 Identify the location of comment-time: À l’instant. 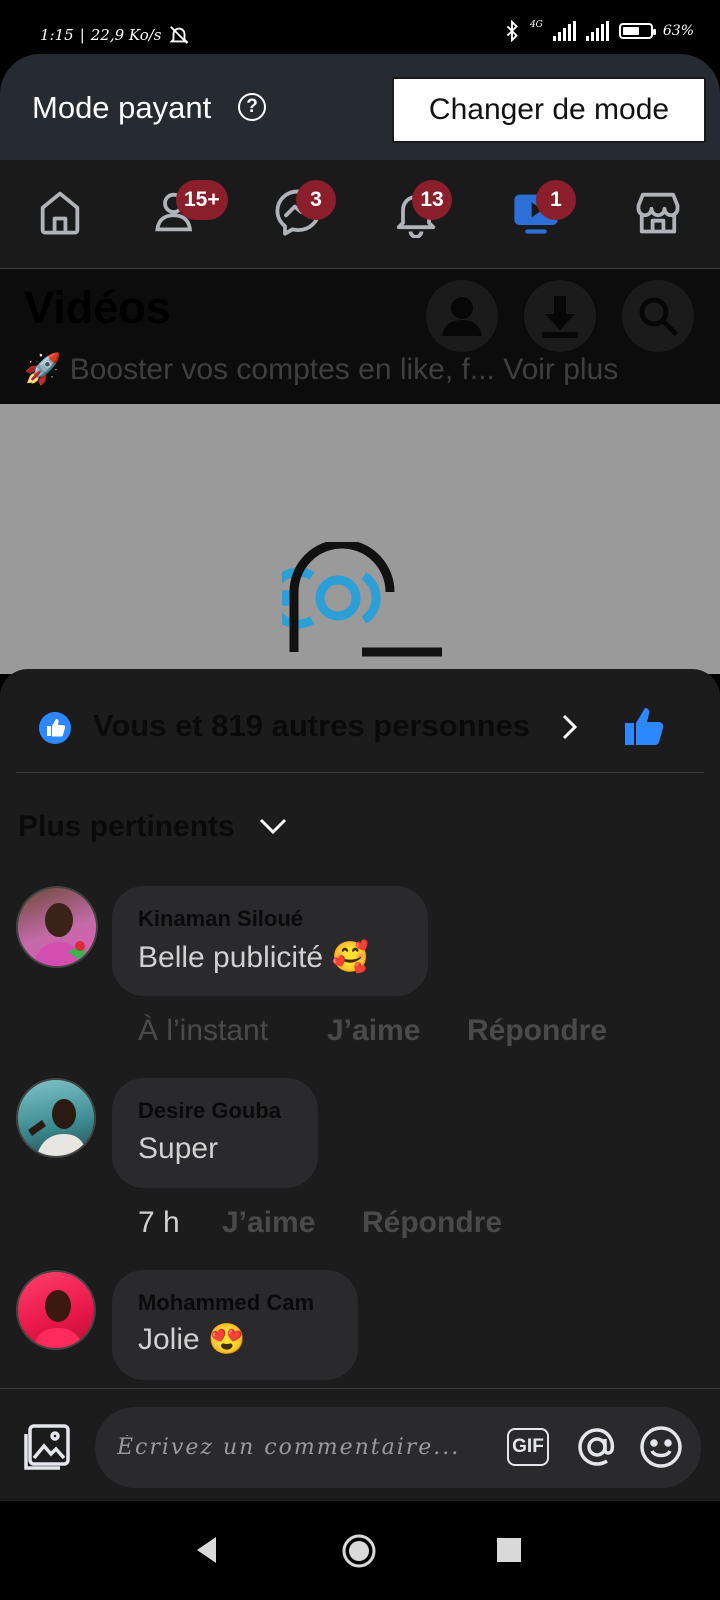
(203, 1030).